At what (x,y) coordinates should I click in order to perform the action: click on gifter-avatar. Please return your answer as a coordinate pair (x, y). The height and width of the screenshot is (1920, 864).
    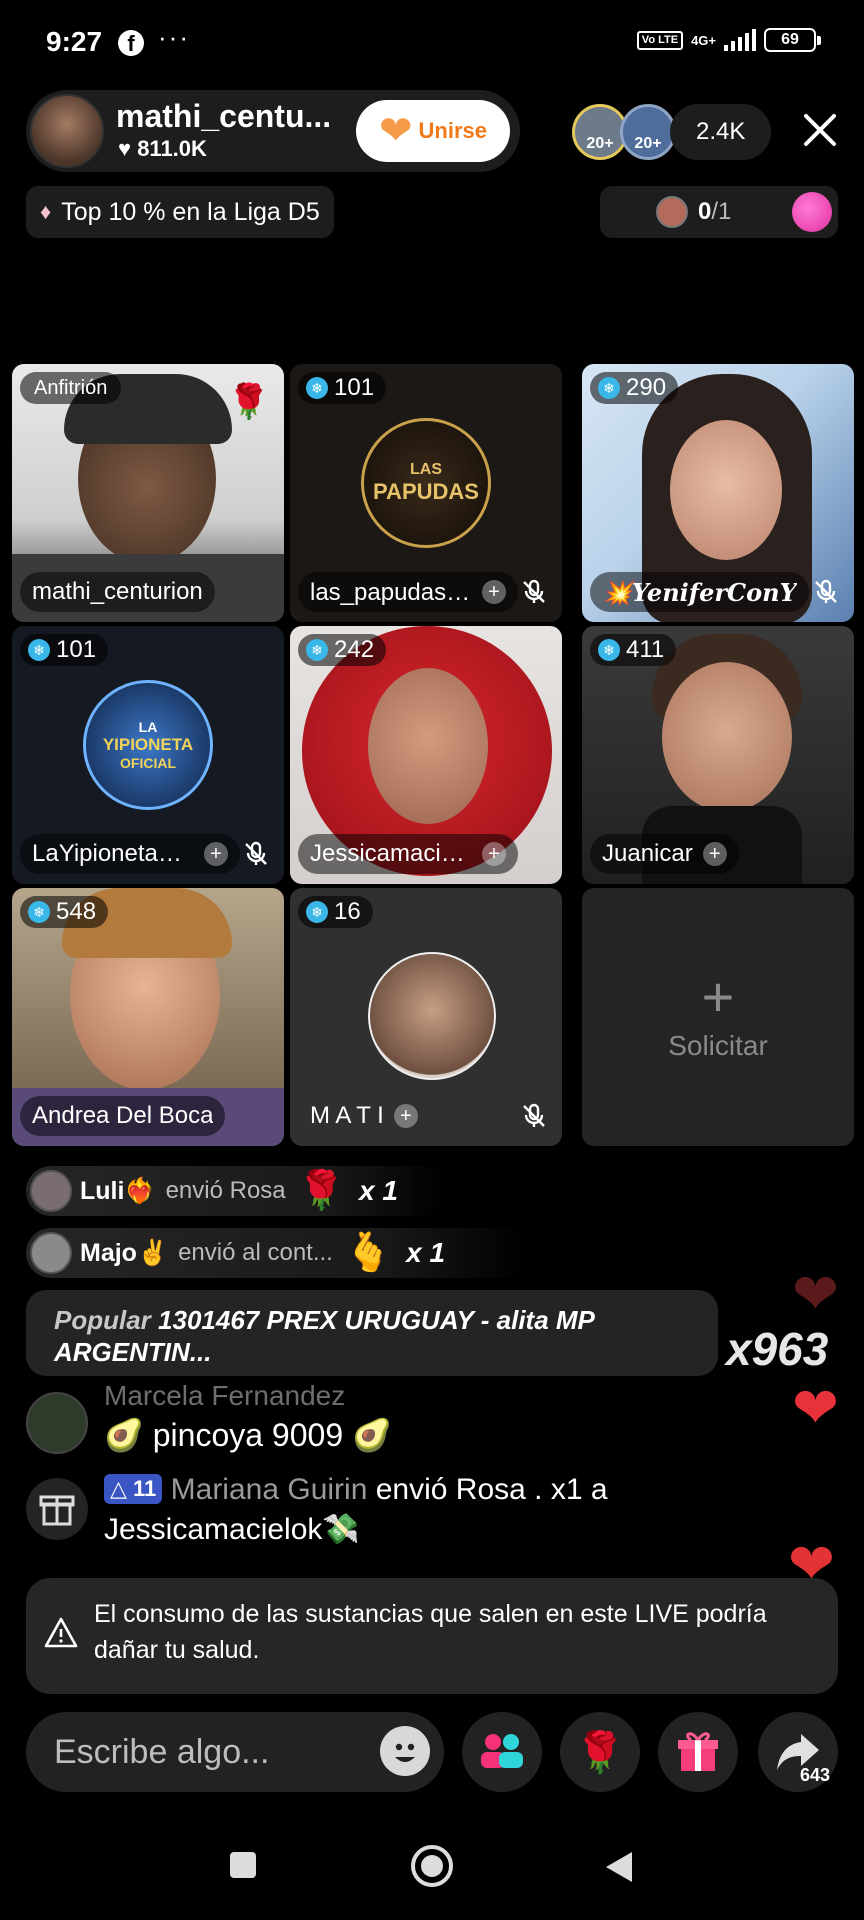
    Looking at the image, I should click on (51, 1191).